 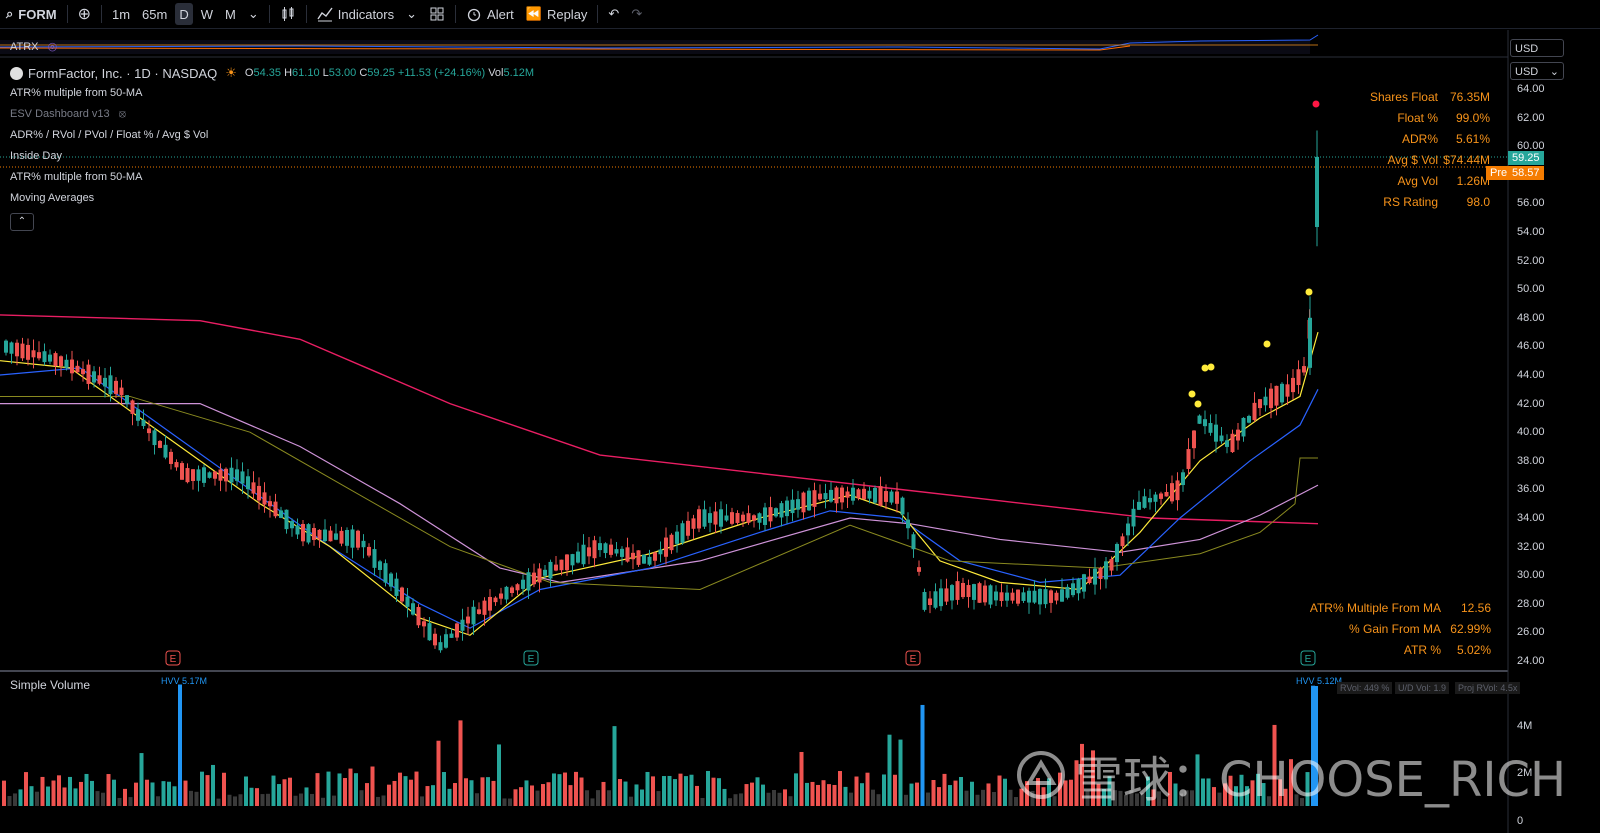 I want to click on stats-row: Avg Vol 1.26M, so click(x=1421, y=180).